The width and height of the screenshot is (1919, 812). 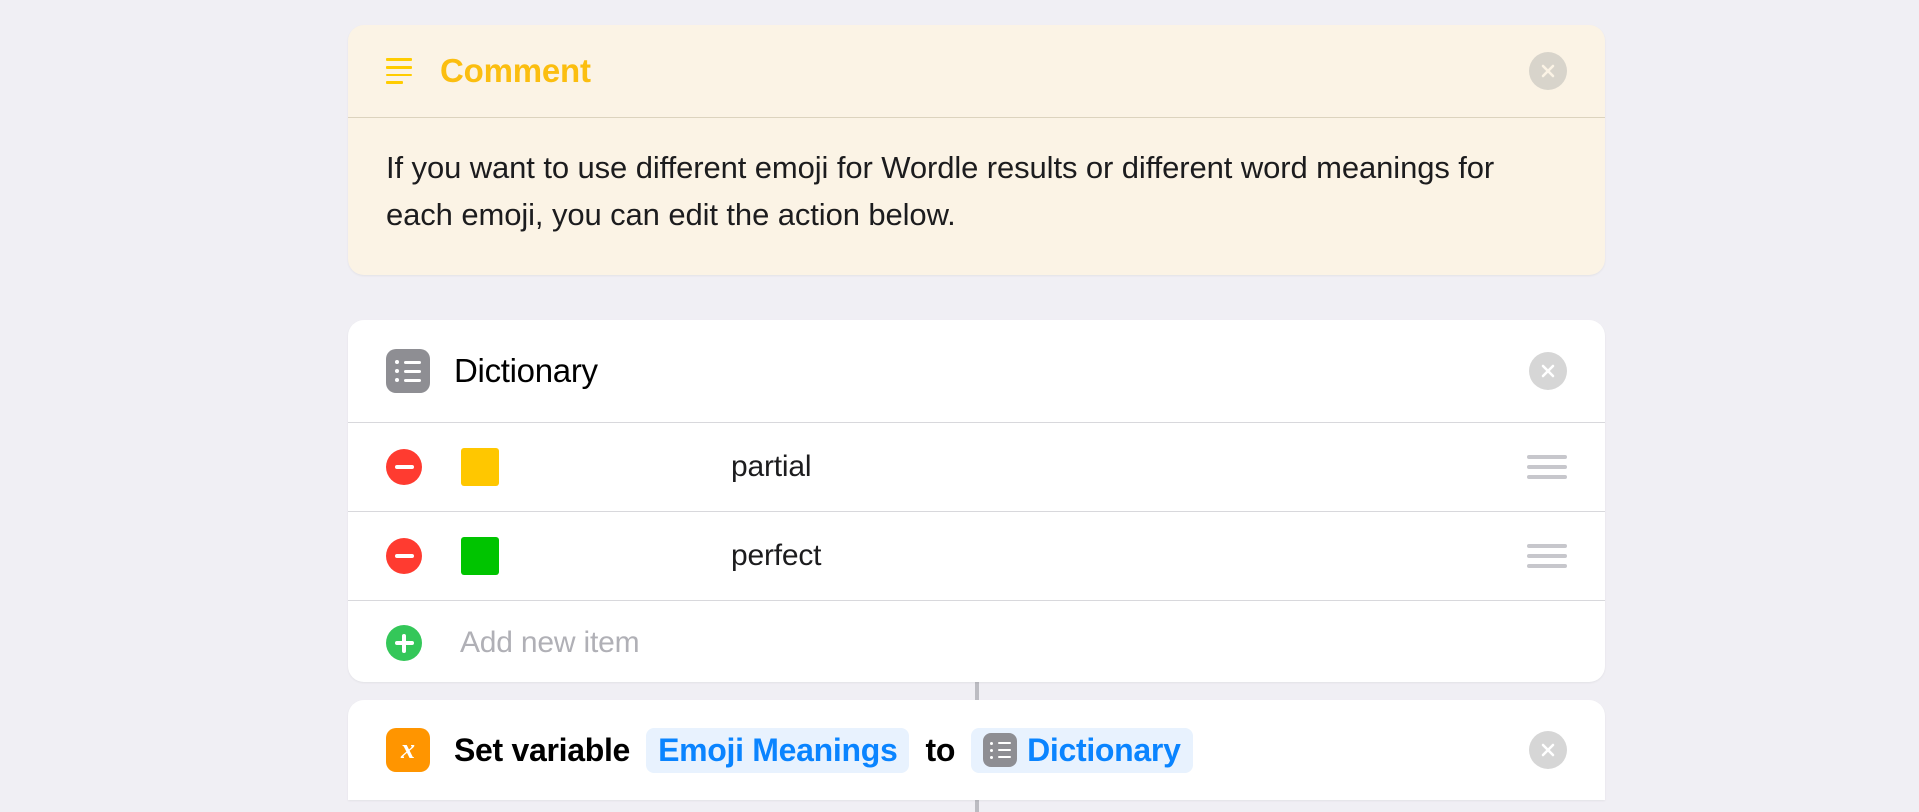 What do you see at coordinates (1548, 371) in the screenshot?
I see `dictionary-close-button` at bounding box center [1548, 371].